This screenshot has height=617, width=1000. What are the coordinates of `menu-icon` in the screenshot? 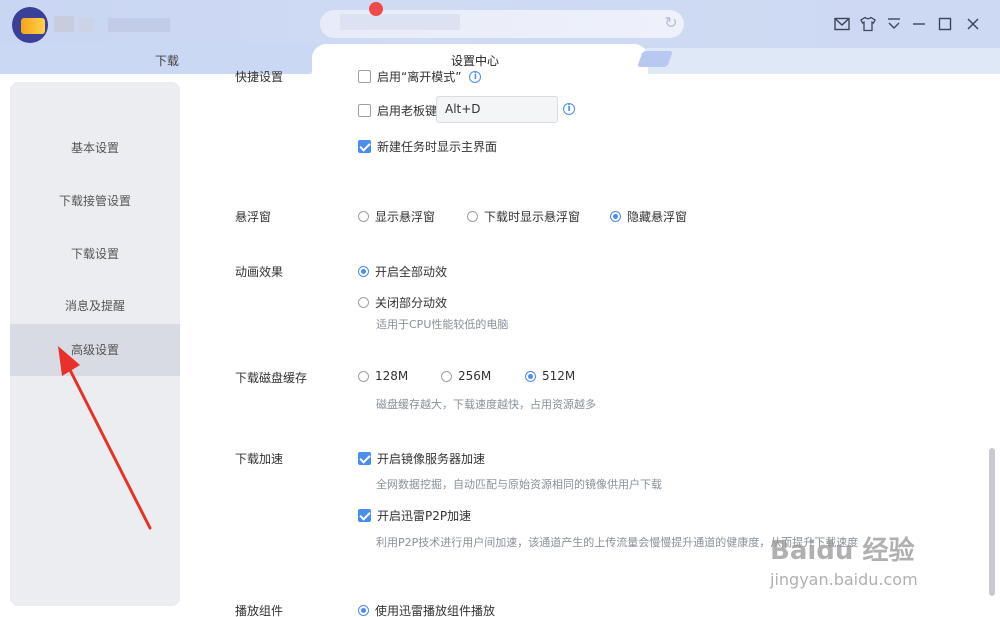 It's located at (894, 24).